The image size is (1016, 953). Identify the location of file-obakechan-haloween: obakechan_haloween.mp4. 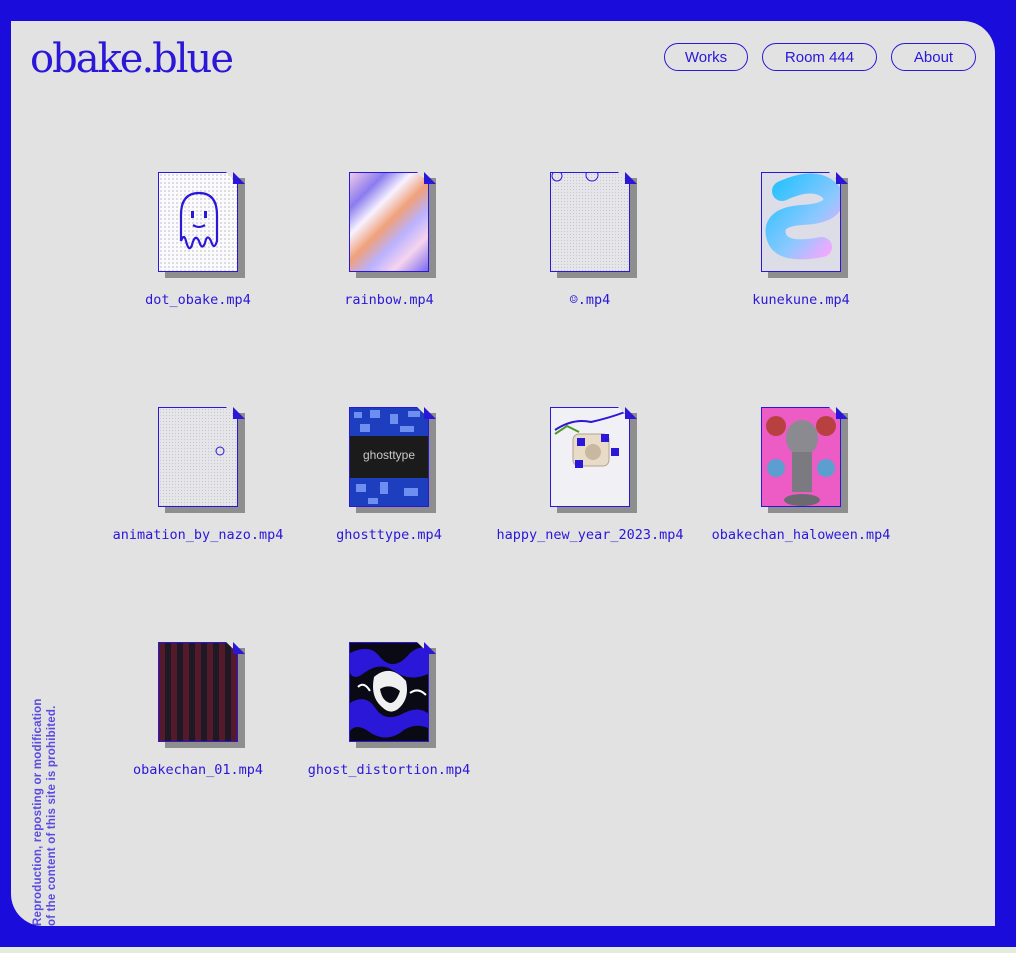
(801, 475).